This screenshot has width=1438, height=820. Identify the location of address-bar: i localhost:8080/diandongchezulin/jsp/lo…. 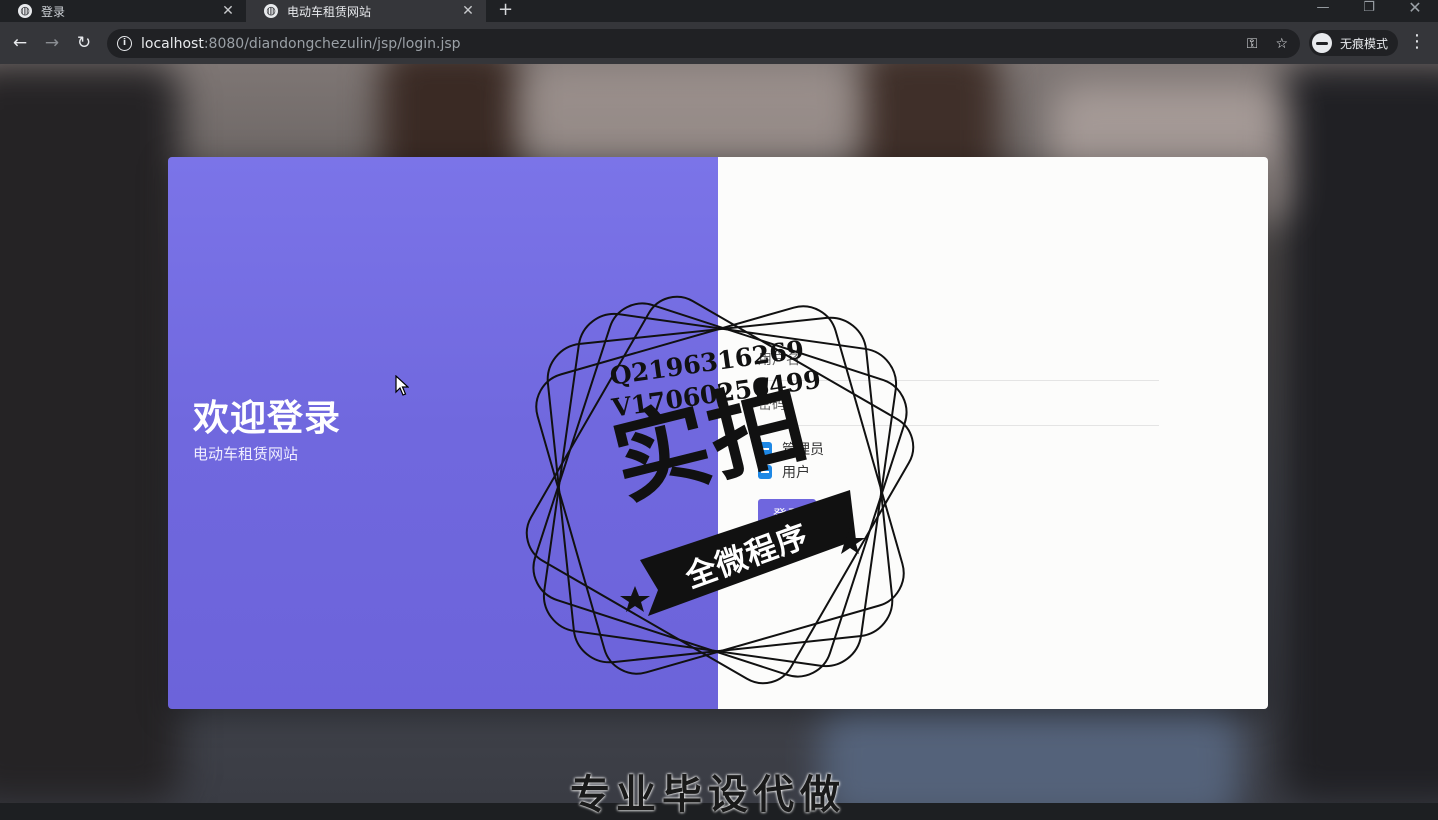
(703, 43).